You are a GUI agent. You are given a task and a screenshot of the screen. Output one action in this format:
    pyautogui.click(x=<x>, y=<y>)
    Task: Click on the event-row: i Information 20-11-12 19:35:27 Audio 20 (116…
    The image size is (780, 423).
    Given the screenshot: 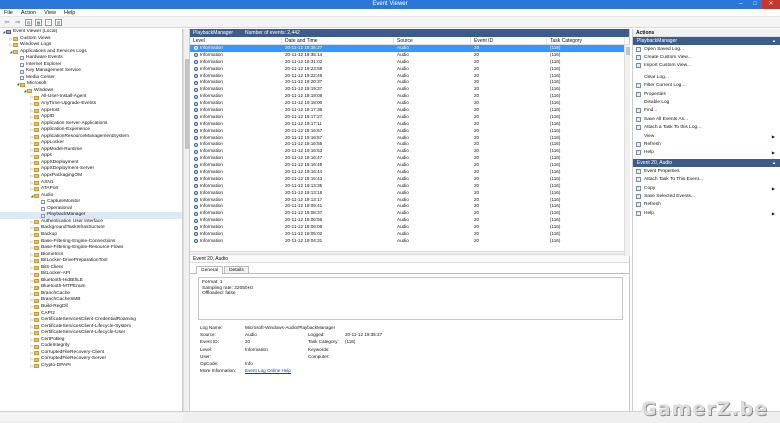 What is the action you would take?
    pyautogui.click(x=409, y=48)
    